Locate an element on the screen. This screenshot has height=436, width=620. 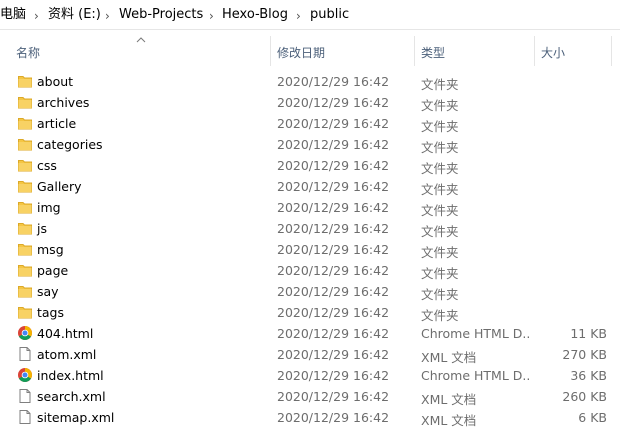
file-row: img 2020/12/29 16:42 文件夹 is located at coordinates (310, 207).